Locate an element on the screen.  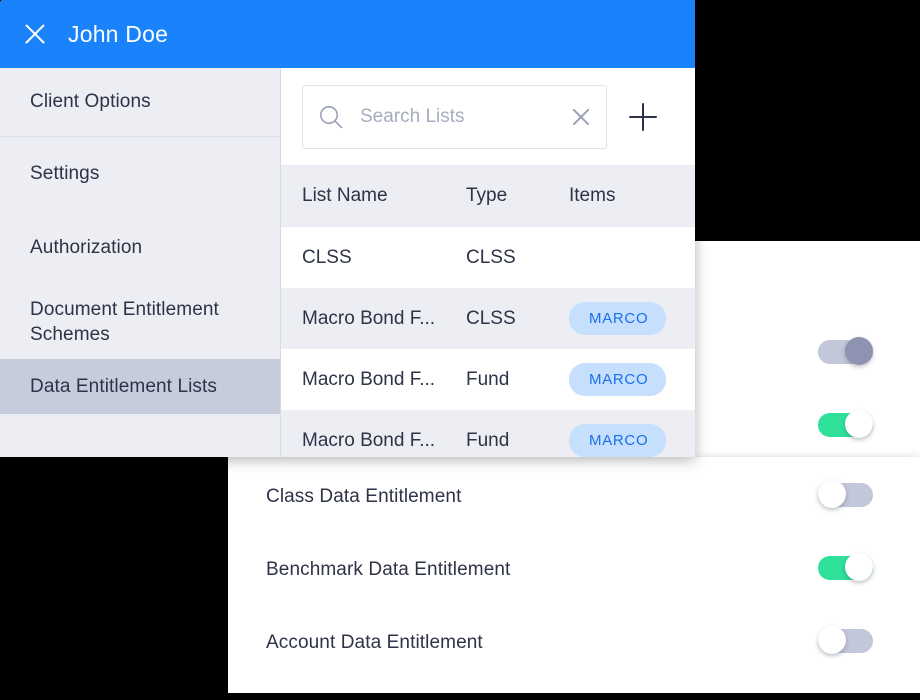
entitlement-label: Account Data Entitlement is located at coordinates (374, 642).